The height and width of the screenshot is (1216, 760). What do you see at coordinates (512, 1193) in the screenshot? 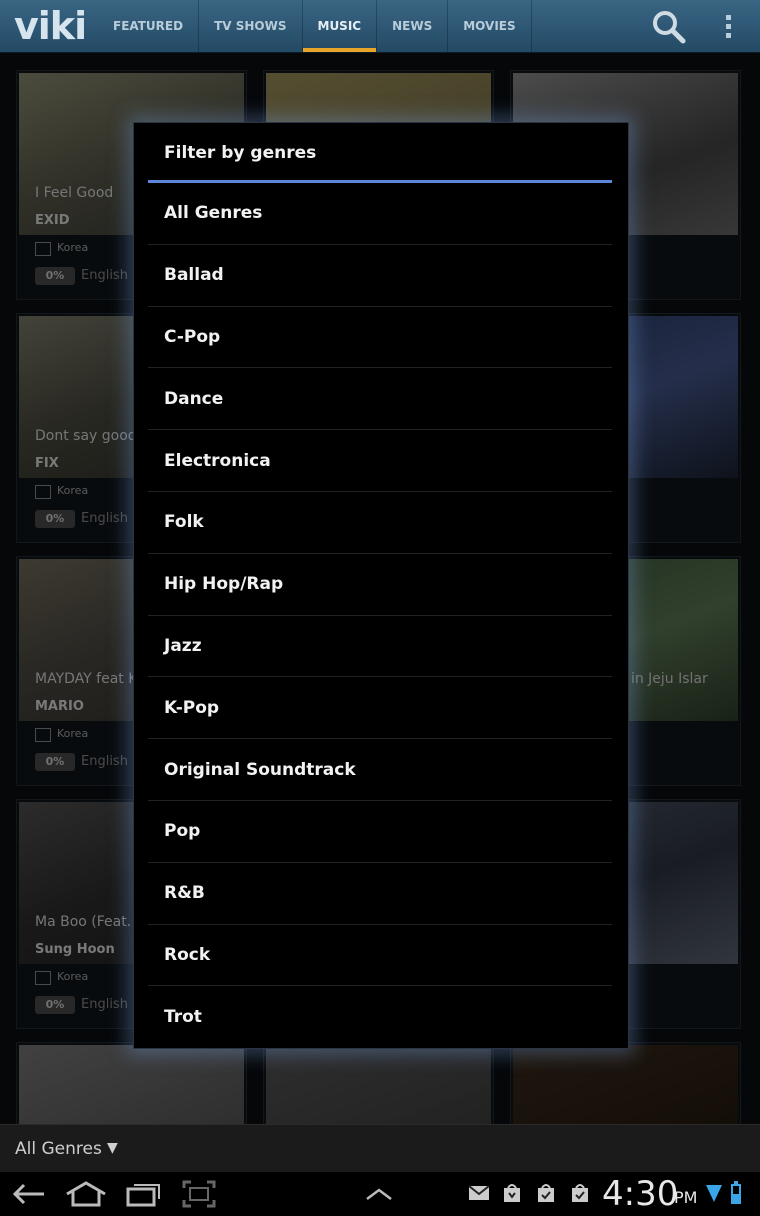
I see `download-bag-icon` at bounding box center [512, 1193].